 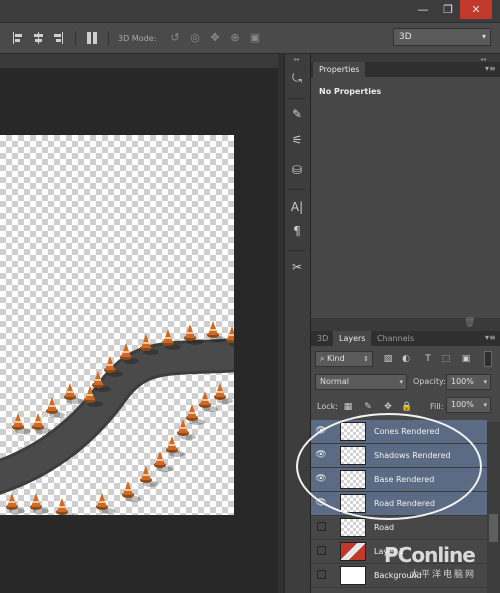 What do you see at coordinates (469, 323) in the screenshot?
I see `trash-icon: 🗑` at bounding box center [469, 323].